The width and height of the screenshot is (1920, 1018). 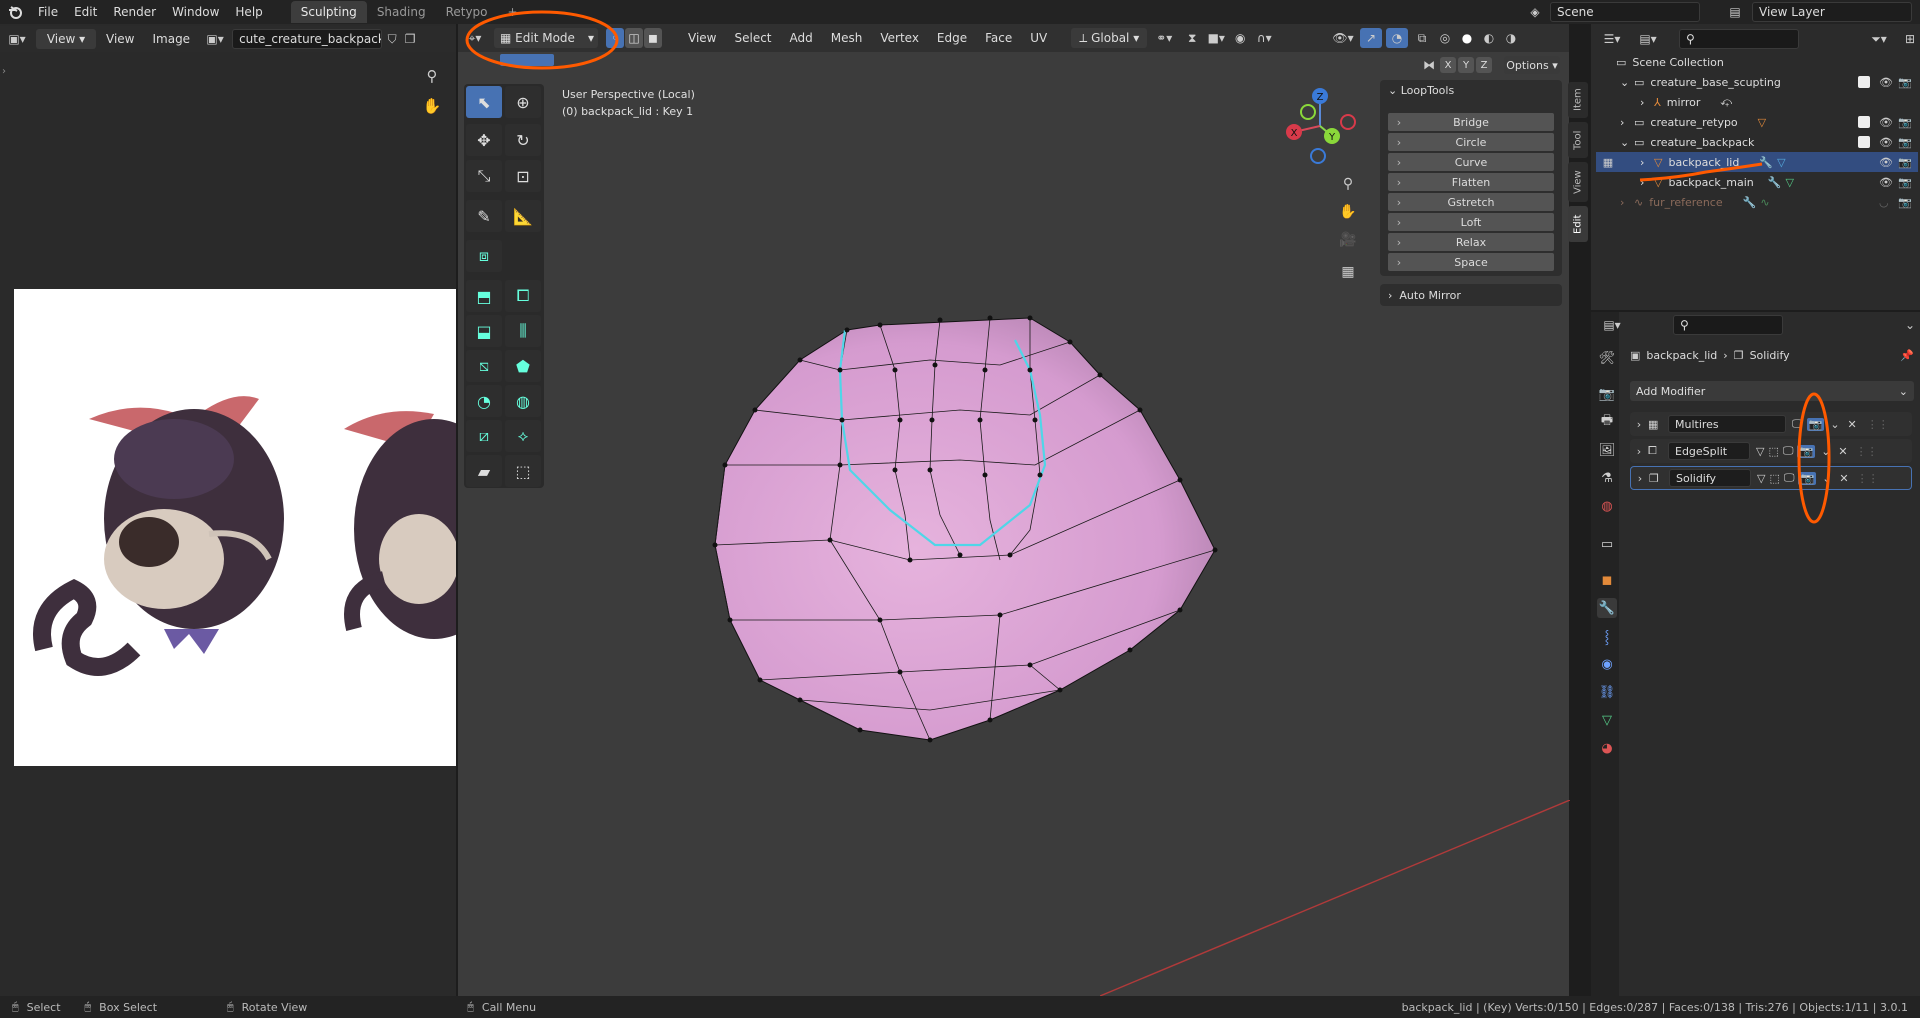 I want to click on outliner-search: ⚲, so click(x=1739, y=39).